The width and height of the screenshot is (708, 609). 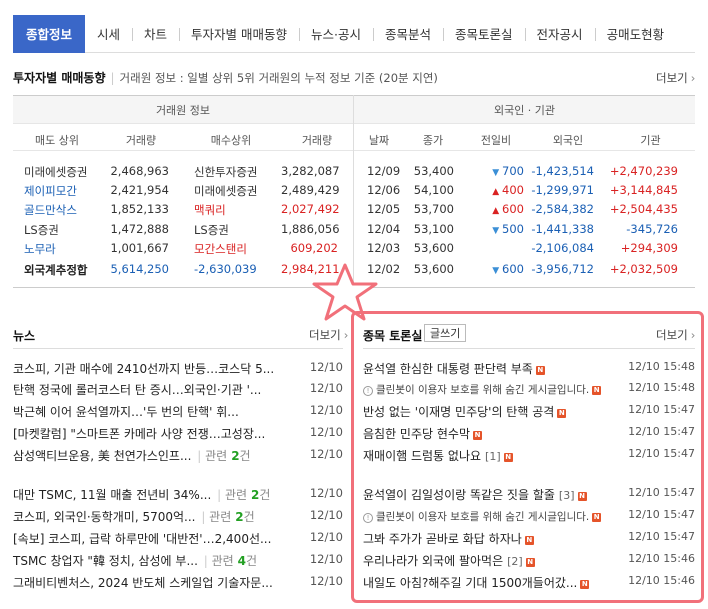 What do you see at coordinates (155, 34) in the screenshot?
I see `tab-2: 차트` at bounding box center [155, 34].